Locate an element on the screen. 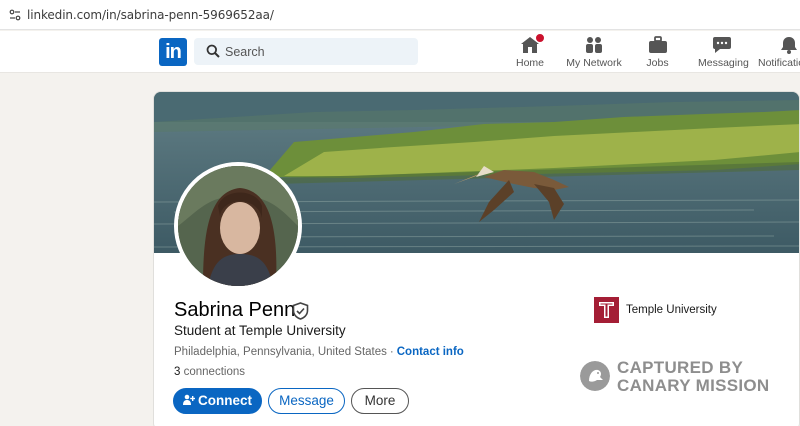  canary-mission-watermark: CAPTURED BY CANARY MISSION is located at coordinates (680, 378).